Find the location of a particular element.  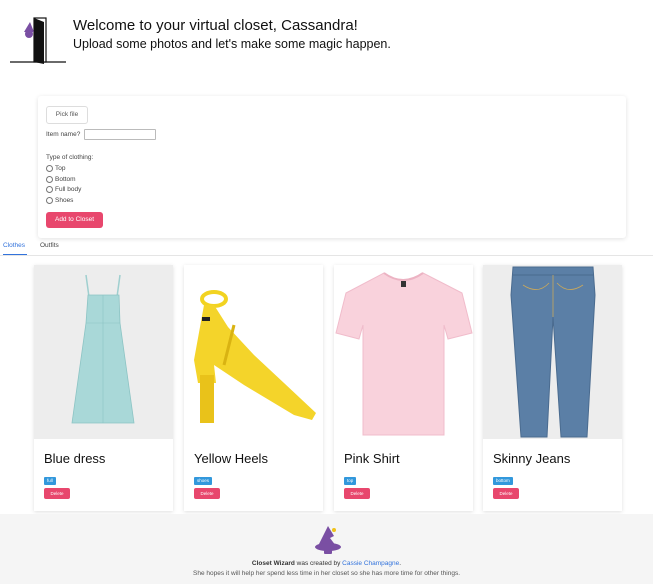

card-title: Blue dress is located at coordinates (75, 458).